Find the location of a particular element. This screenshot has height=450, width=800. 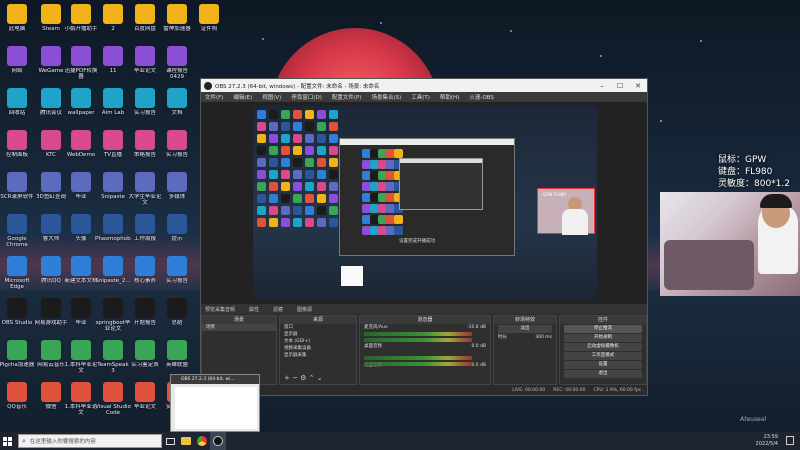

desktop-icon: 控制面板 is located at coordinates (17, 148).